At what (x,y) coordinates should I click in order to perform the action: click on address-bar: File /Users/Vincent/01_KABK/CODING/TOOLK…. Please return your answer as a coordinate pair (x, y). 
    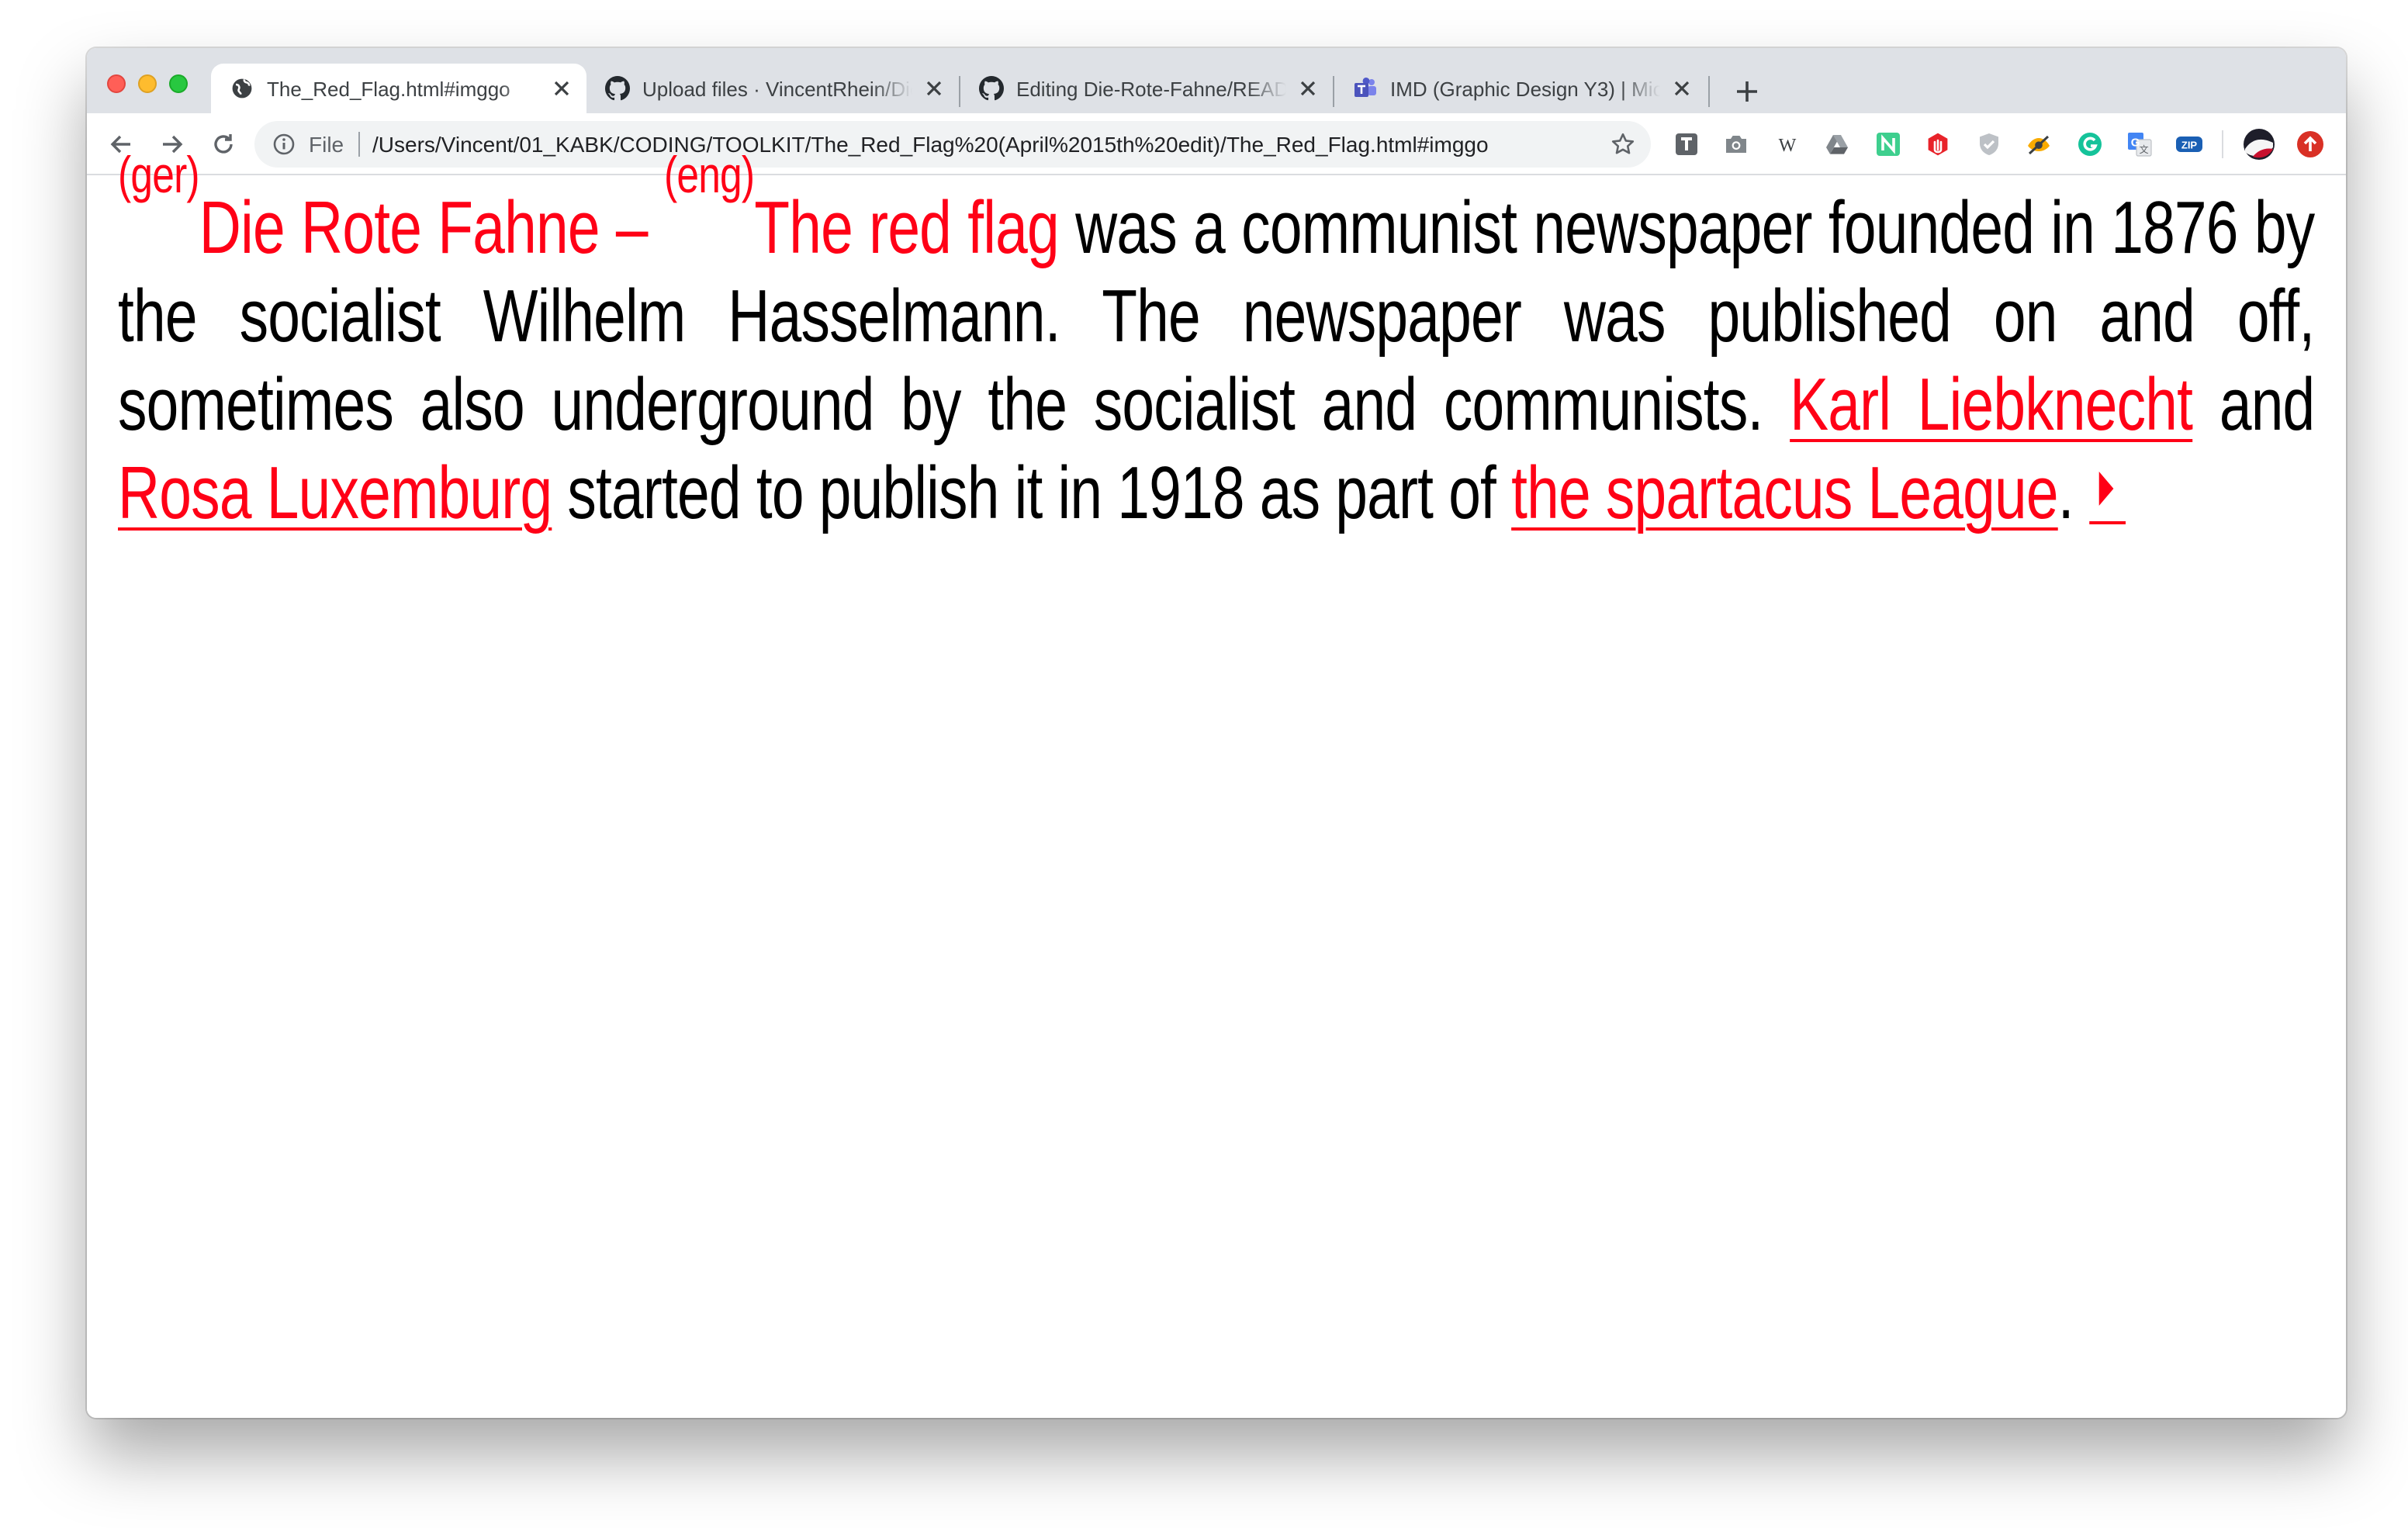
    Looking at the image, I should click on (953, 144).